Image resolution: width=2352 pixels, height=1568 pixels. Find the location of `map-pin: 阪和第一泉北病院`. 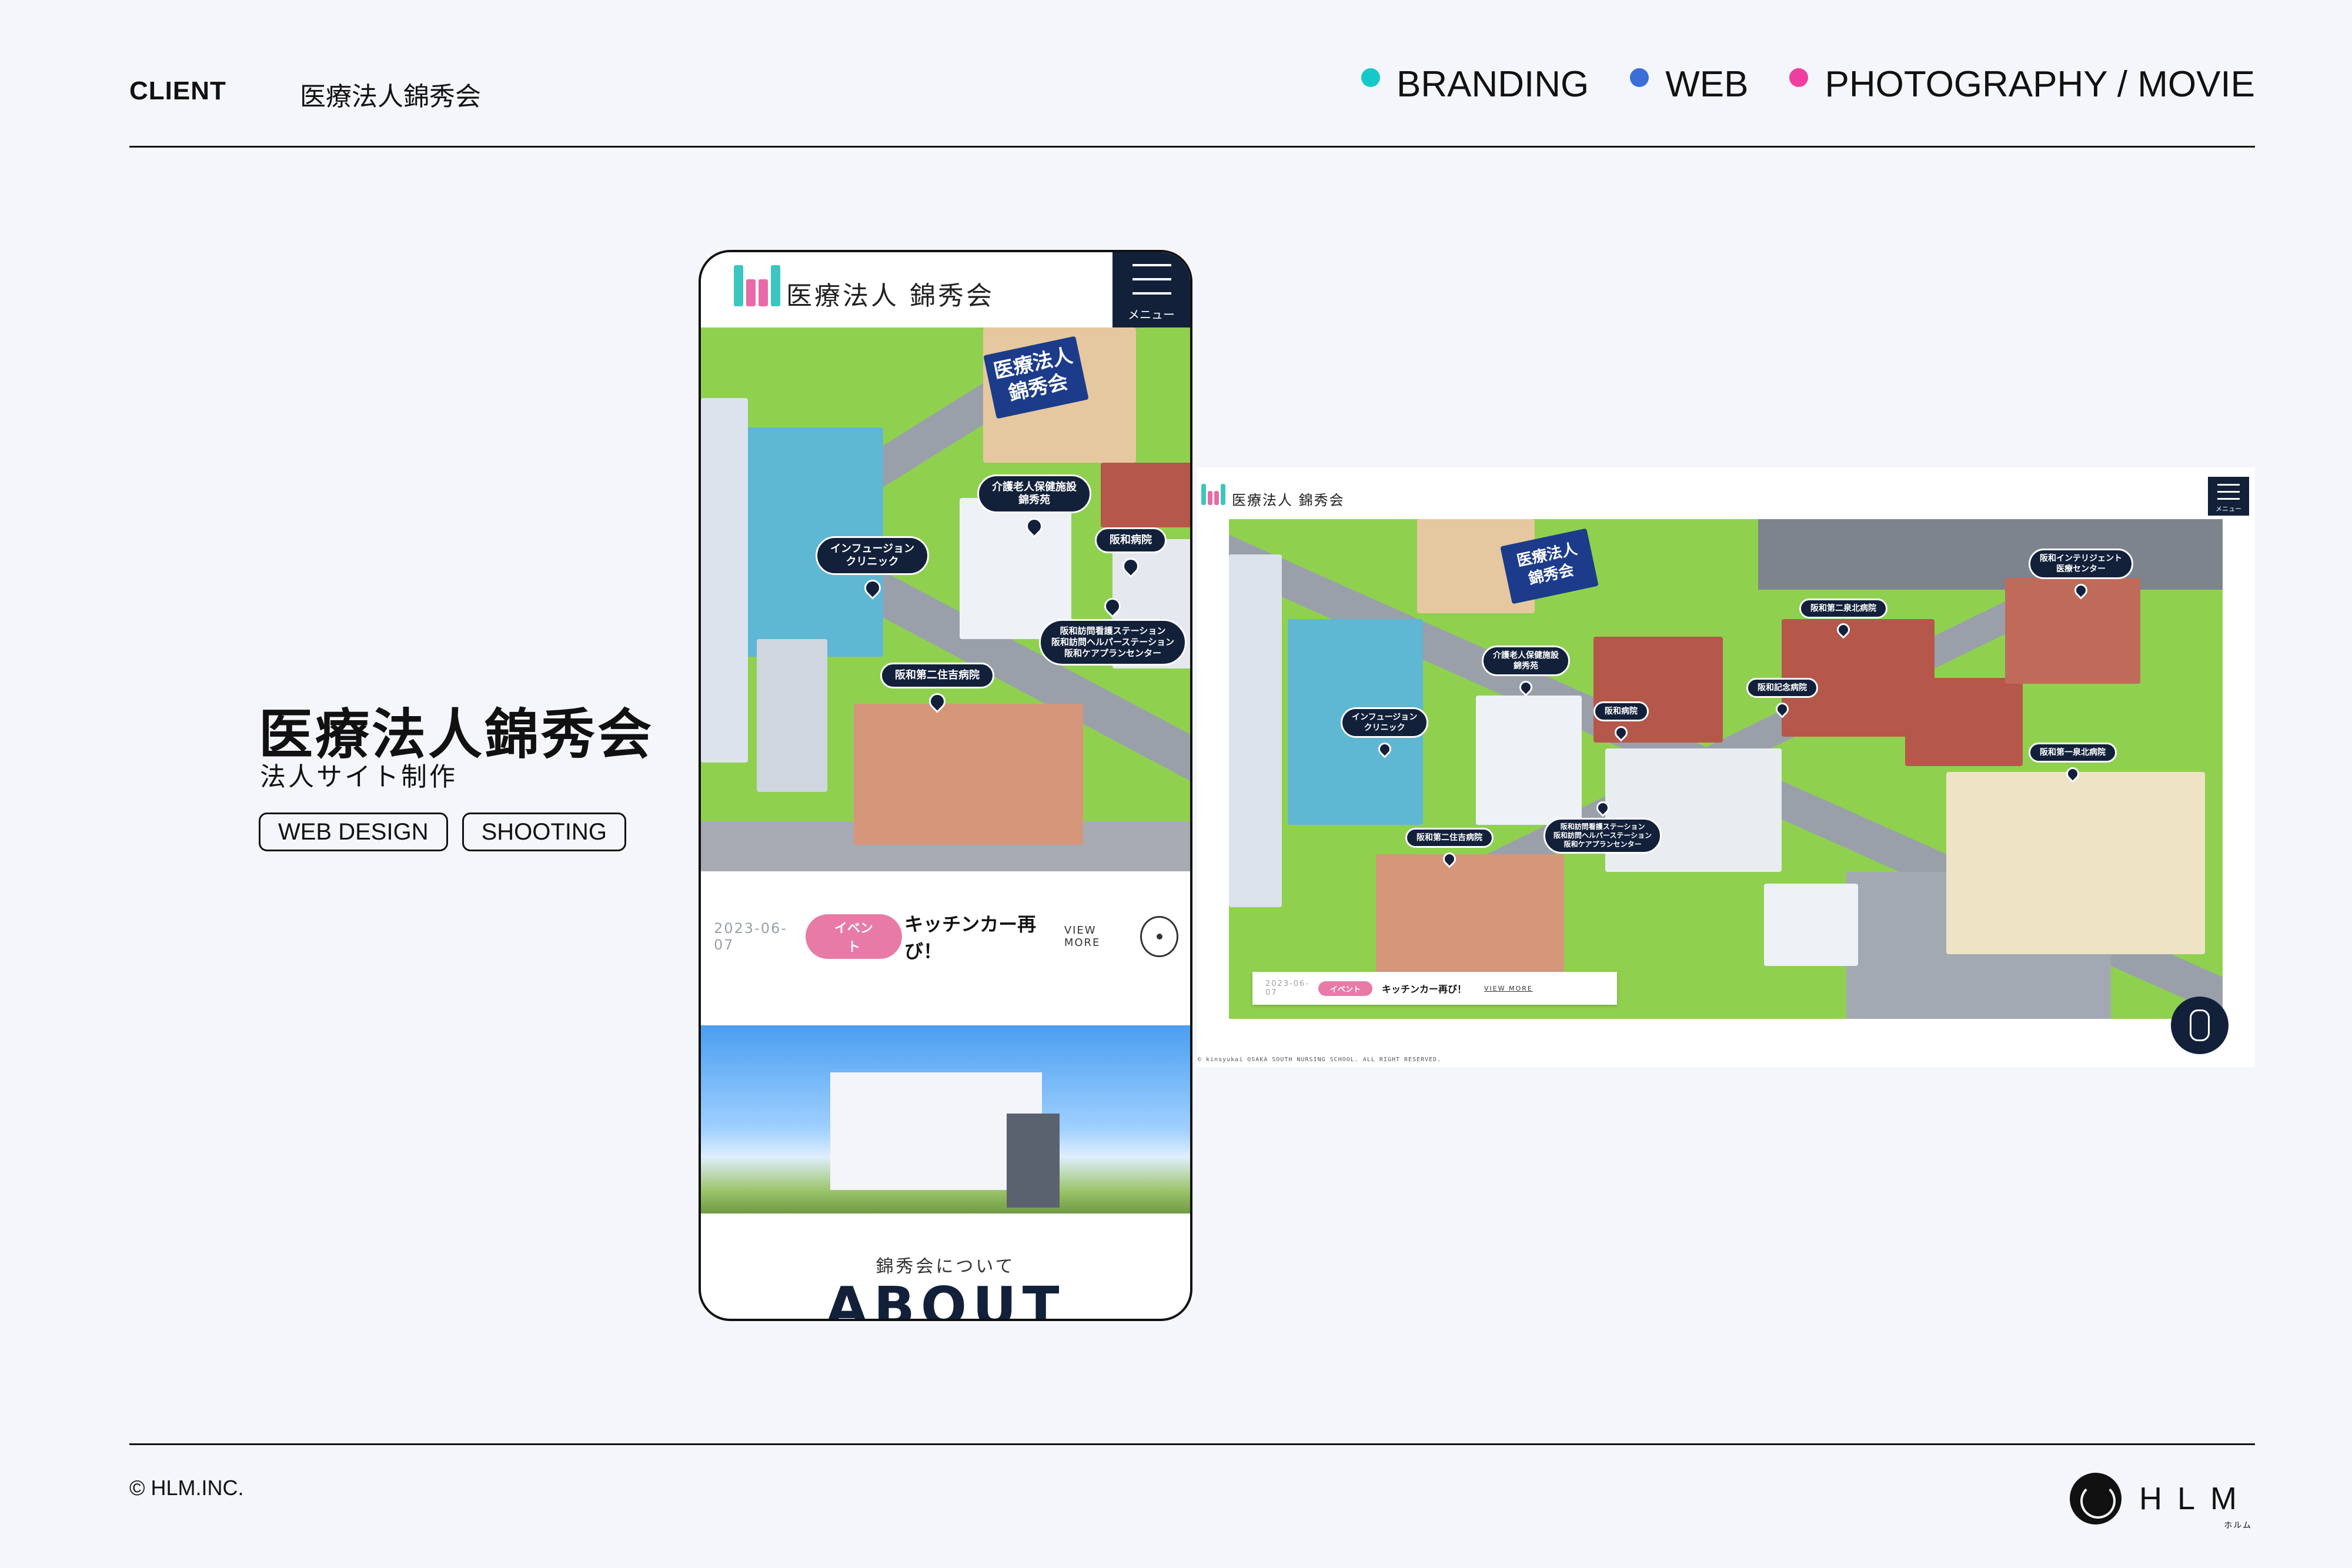

map-pin: 阪和第一泉北病院 is located at coordinates (2073, 763).